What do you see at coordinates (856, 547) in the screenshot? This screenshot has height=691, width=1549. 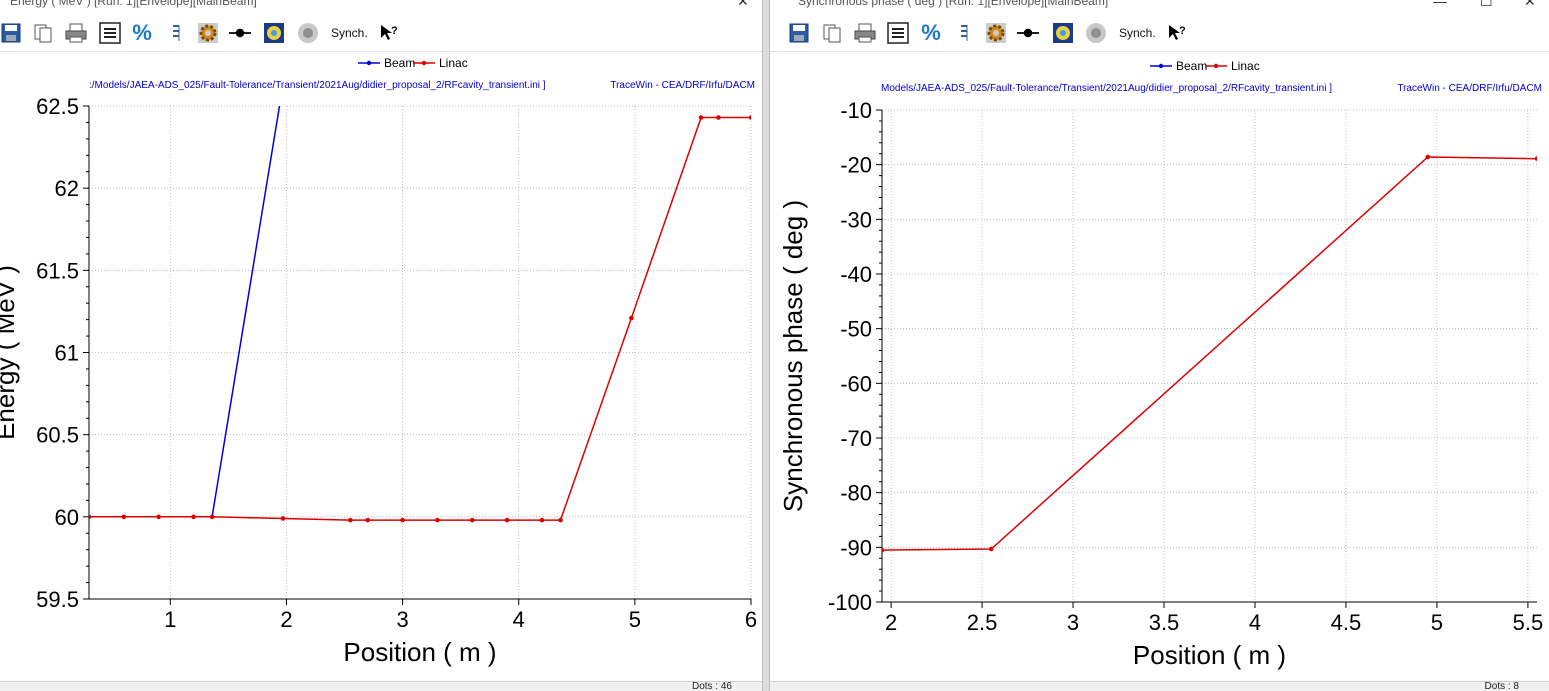 I see `y-tick-label: -90` at bounding box center [856, 547].